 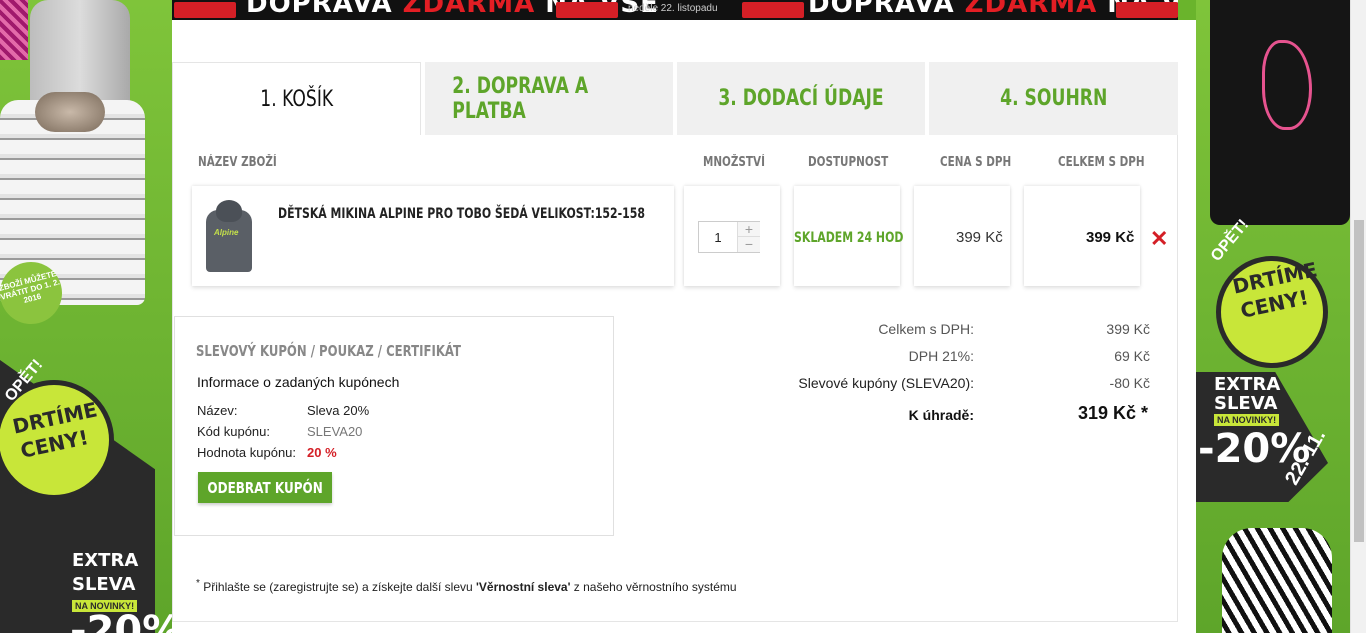 I want to click on tab-delivery-details-label: 3. DODACÍ ÚDAJE, so click(x=801, y=98).